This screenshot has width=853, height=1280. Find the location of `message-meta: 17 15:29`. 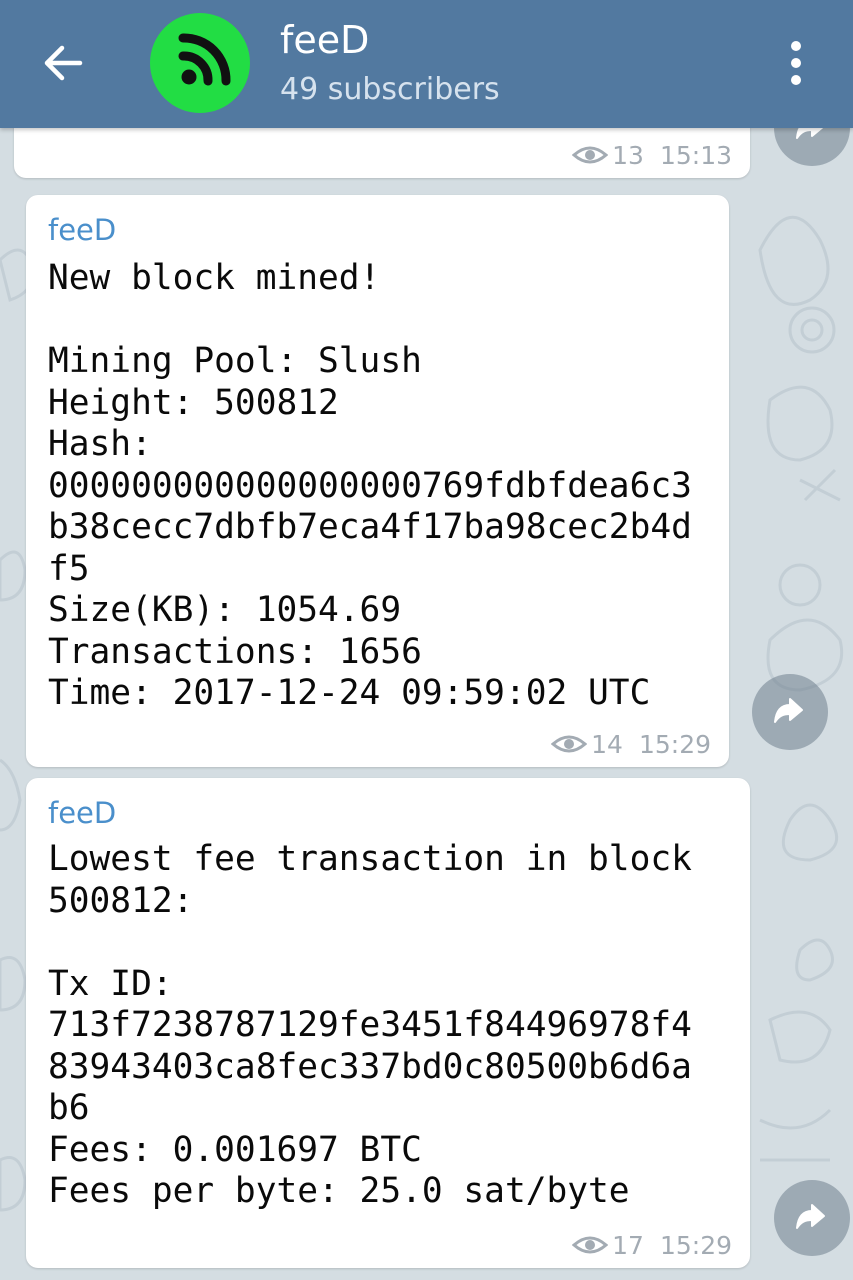

message-meta: 17 15:29 is located at coordinates (652, 1245).